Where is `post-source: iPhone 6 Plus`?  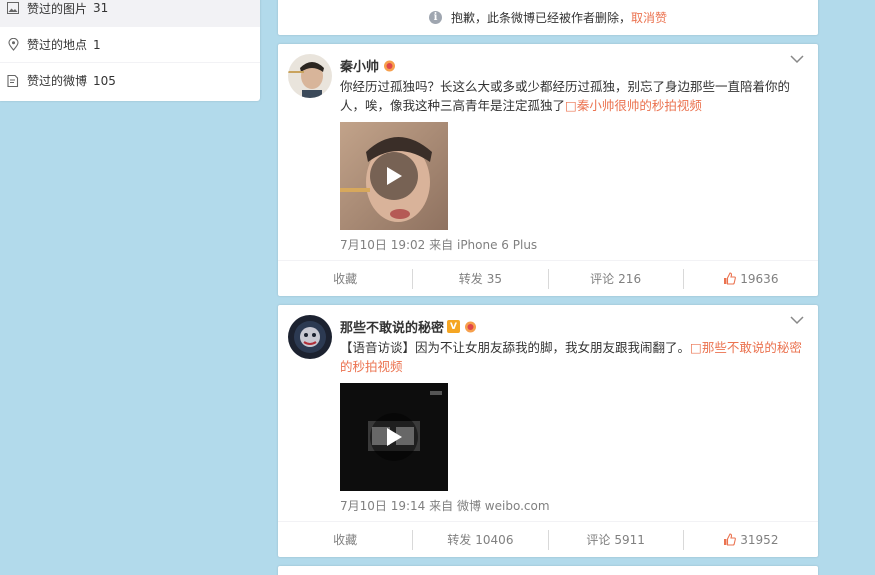
post-source: iPhone 6 Plus is located at coordinates (497, 245).